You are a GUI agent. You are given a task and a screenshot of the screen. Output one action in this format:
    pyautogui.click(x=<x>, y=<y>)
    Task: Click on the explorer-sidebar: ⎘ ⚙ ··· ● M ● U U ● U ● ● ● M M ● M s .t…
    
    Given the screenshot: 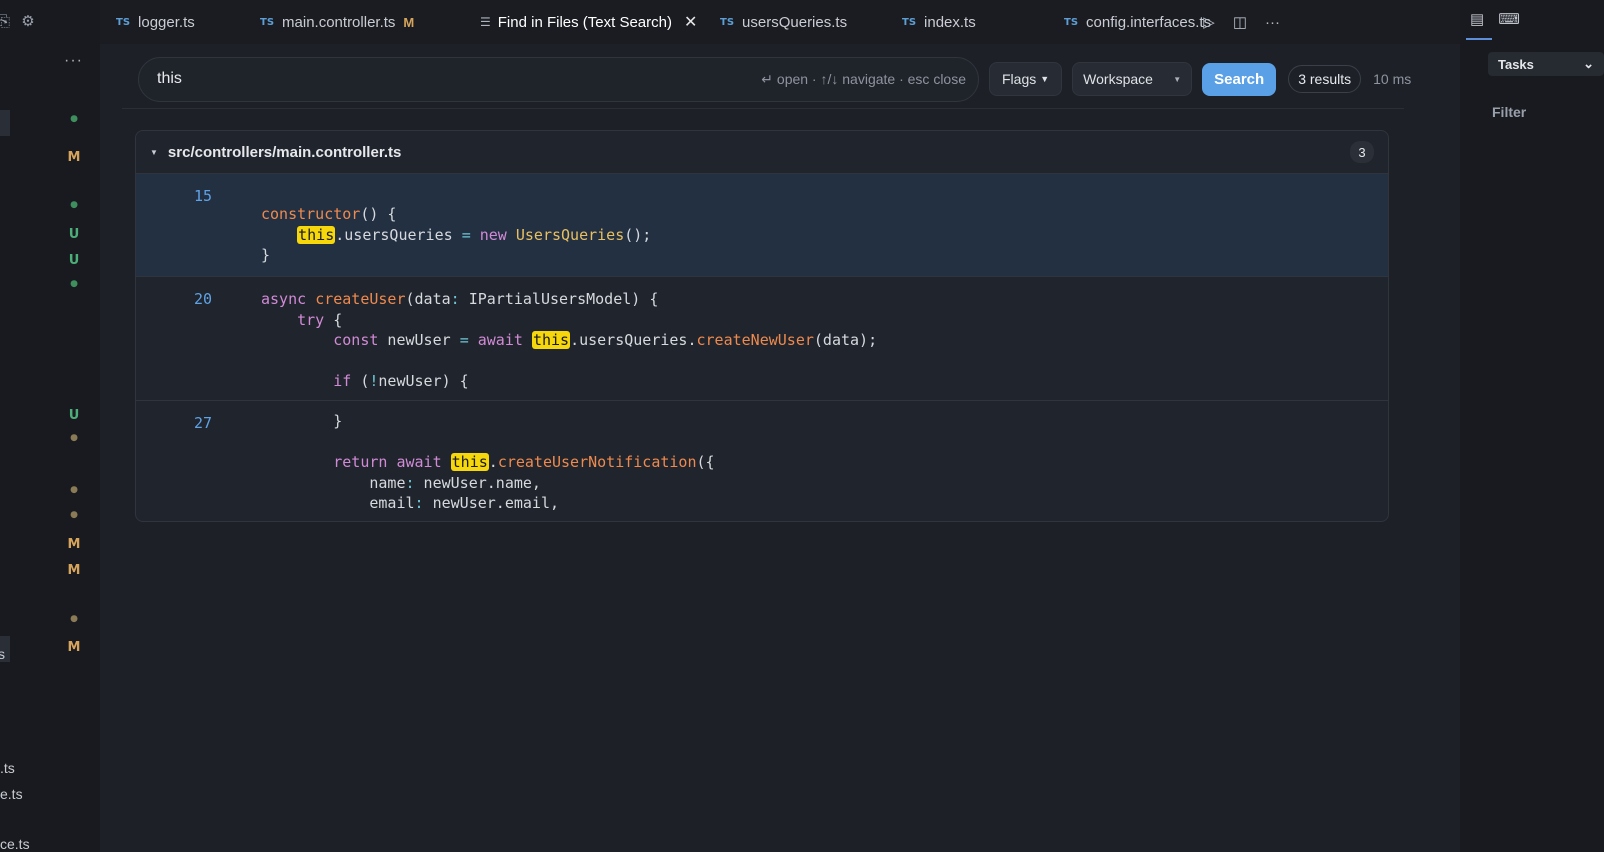 What is the action you would take?
    pyautogui.click(x=50, y=426)
    